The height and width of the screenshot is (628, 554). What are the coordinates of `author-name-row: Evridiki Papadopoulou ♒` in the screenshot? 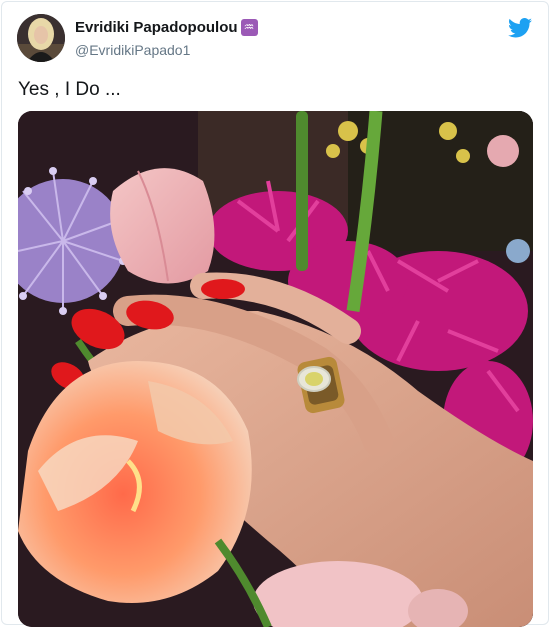 It's located at (166, 27).